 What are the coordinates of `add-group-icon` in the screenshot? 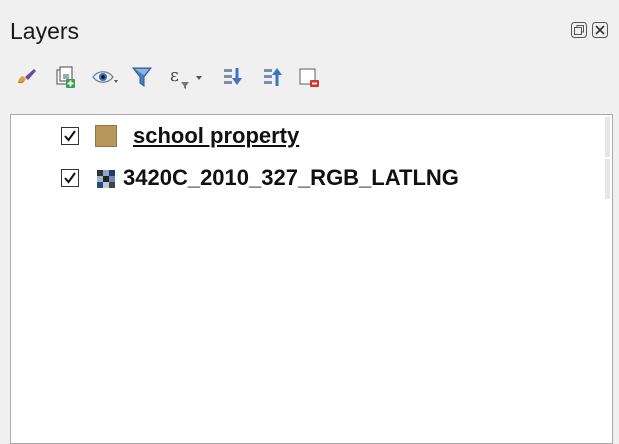 It's located at (65, 77).